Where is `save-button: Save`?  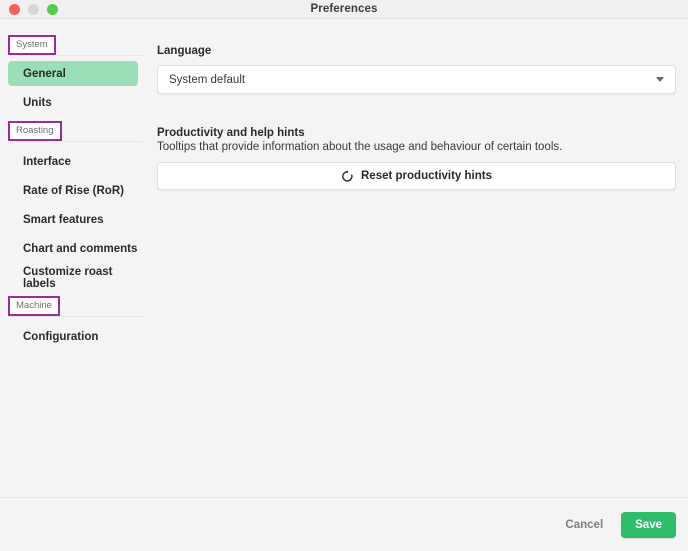 save-button: Save is located at coordinates (648, 524).